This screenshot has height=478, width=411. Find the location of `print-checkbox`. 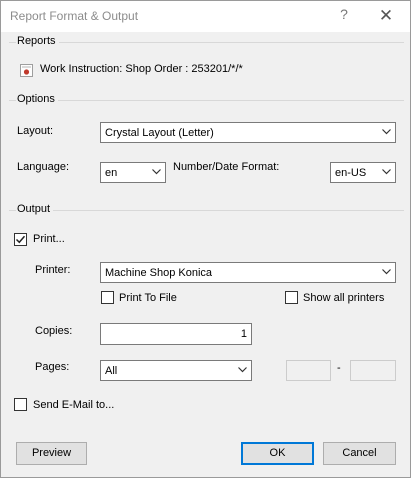

print-checkbox is located at coordinates (20, 239).